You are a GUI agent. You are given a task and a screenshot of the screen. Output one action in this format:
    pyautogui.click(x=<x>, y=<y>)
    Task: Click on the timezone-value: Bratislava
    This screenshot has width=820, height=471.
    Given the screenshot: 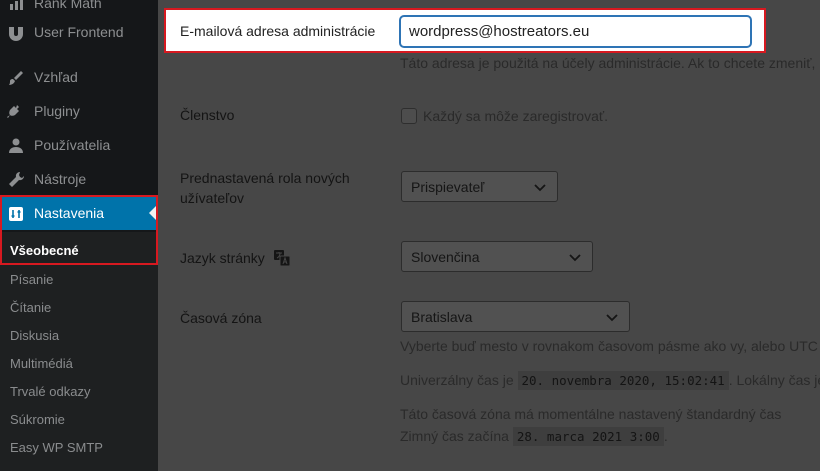 What is the action you would take?
    pyautogui.click(x=442, y=316)
    